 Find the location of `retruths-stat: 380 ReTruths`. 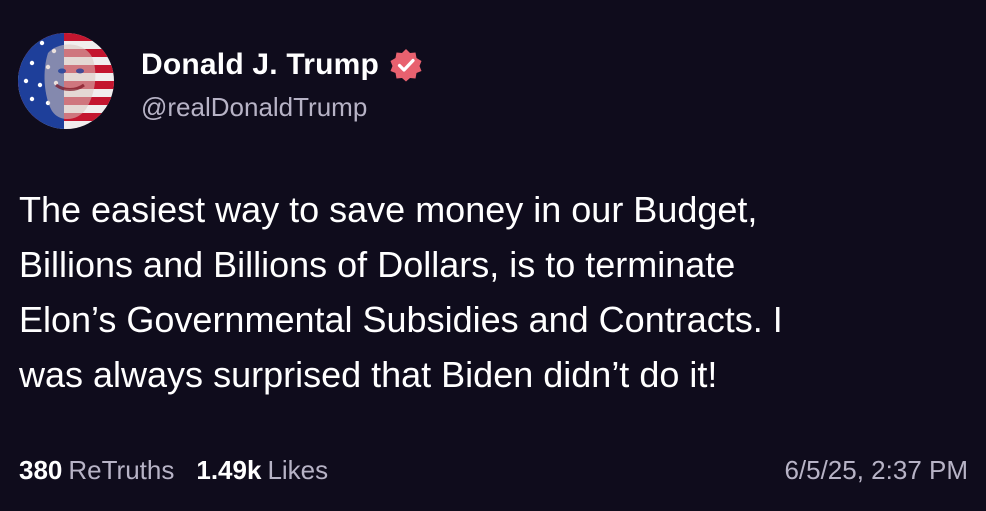

retruths-stat: 380 ReTruths is located at coordinates (96, 470).